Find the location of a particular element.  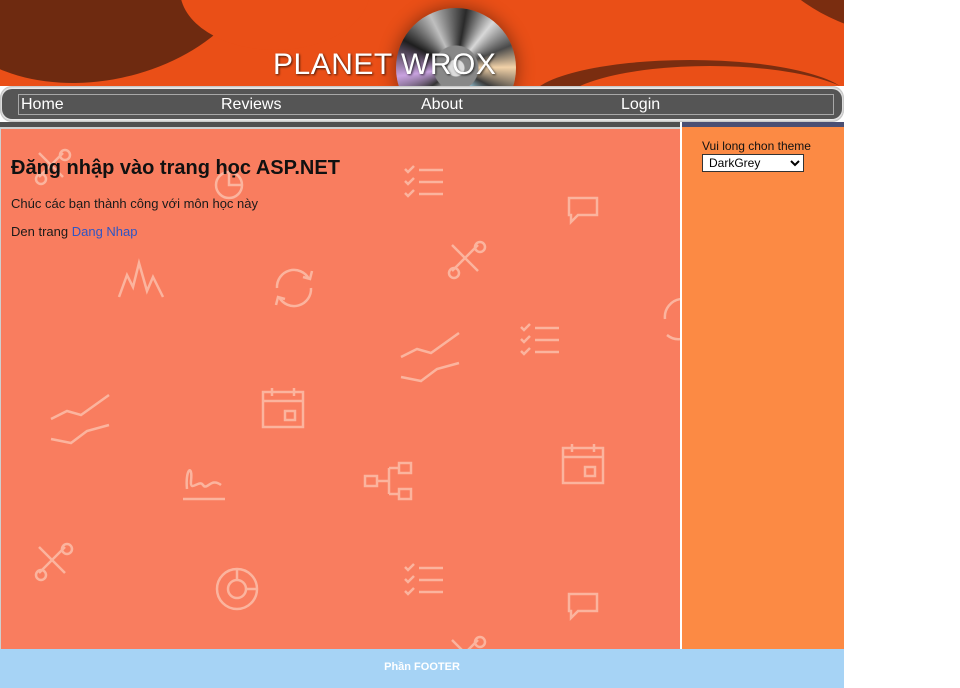

wave-icon is located at coordinates (141, 280).